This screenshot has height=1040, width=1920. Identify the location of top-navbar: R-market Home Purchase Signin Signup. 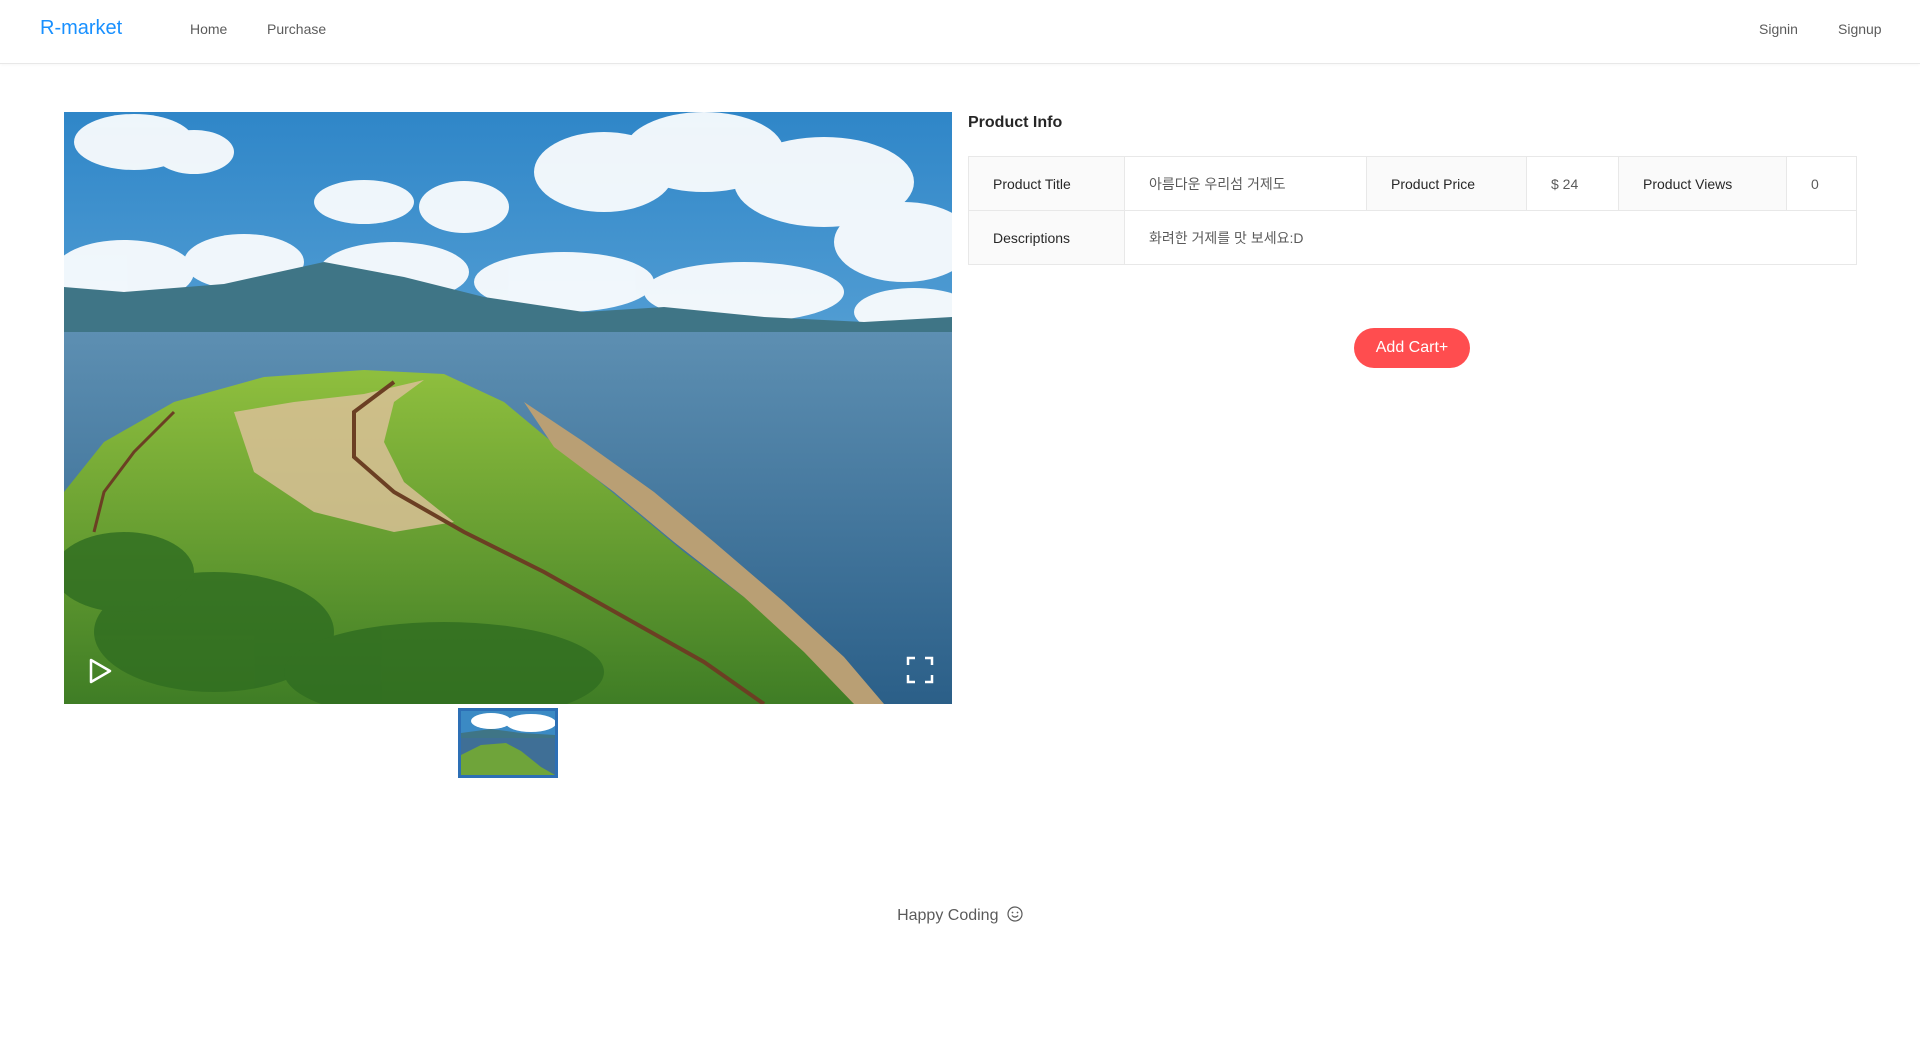
(960, 32).